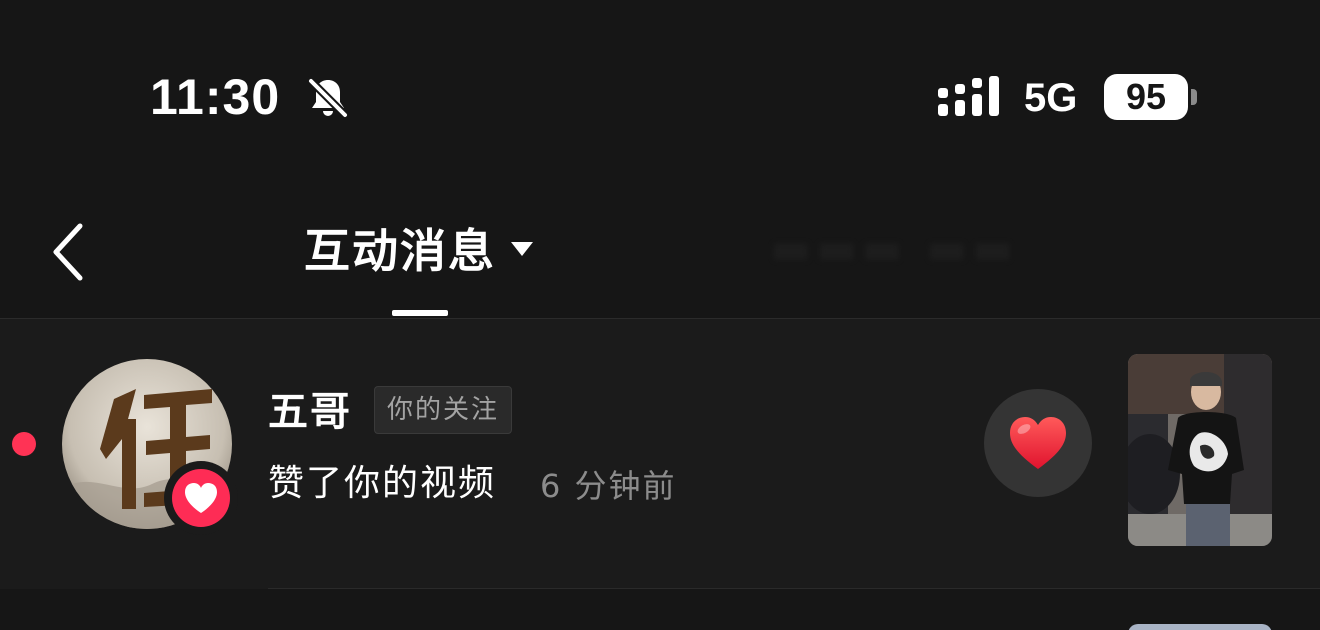 The height and width of the screenshot is (630, 1320). What do you see at coordinates (215, 97) in the screenshot?
I see `status-time: 11:30` at bounding box center [215, 97].